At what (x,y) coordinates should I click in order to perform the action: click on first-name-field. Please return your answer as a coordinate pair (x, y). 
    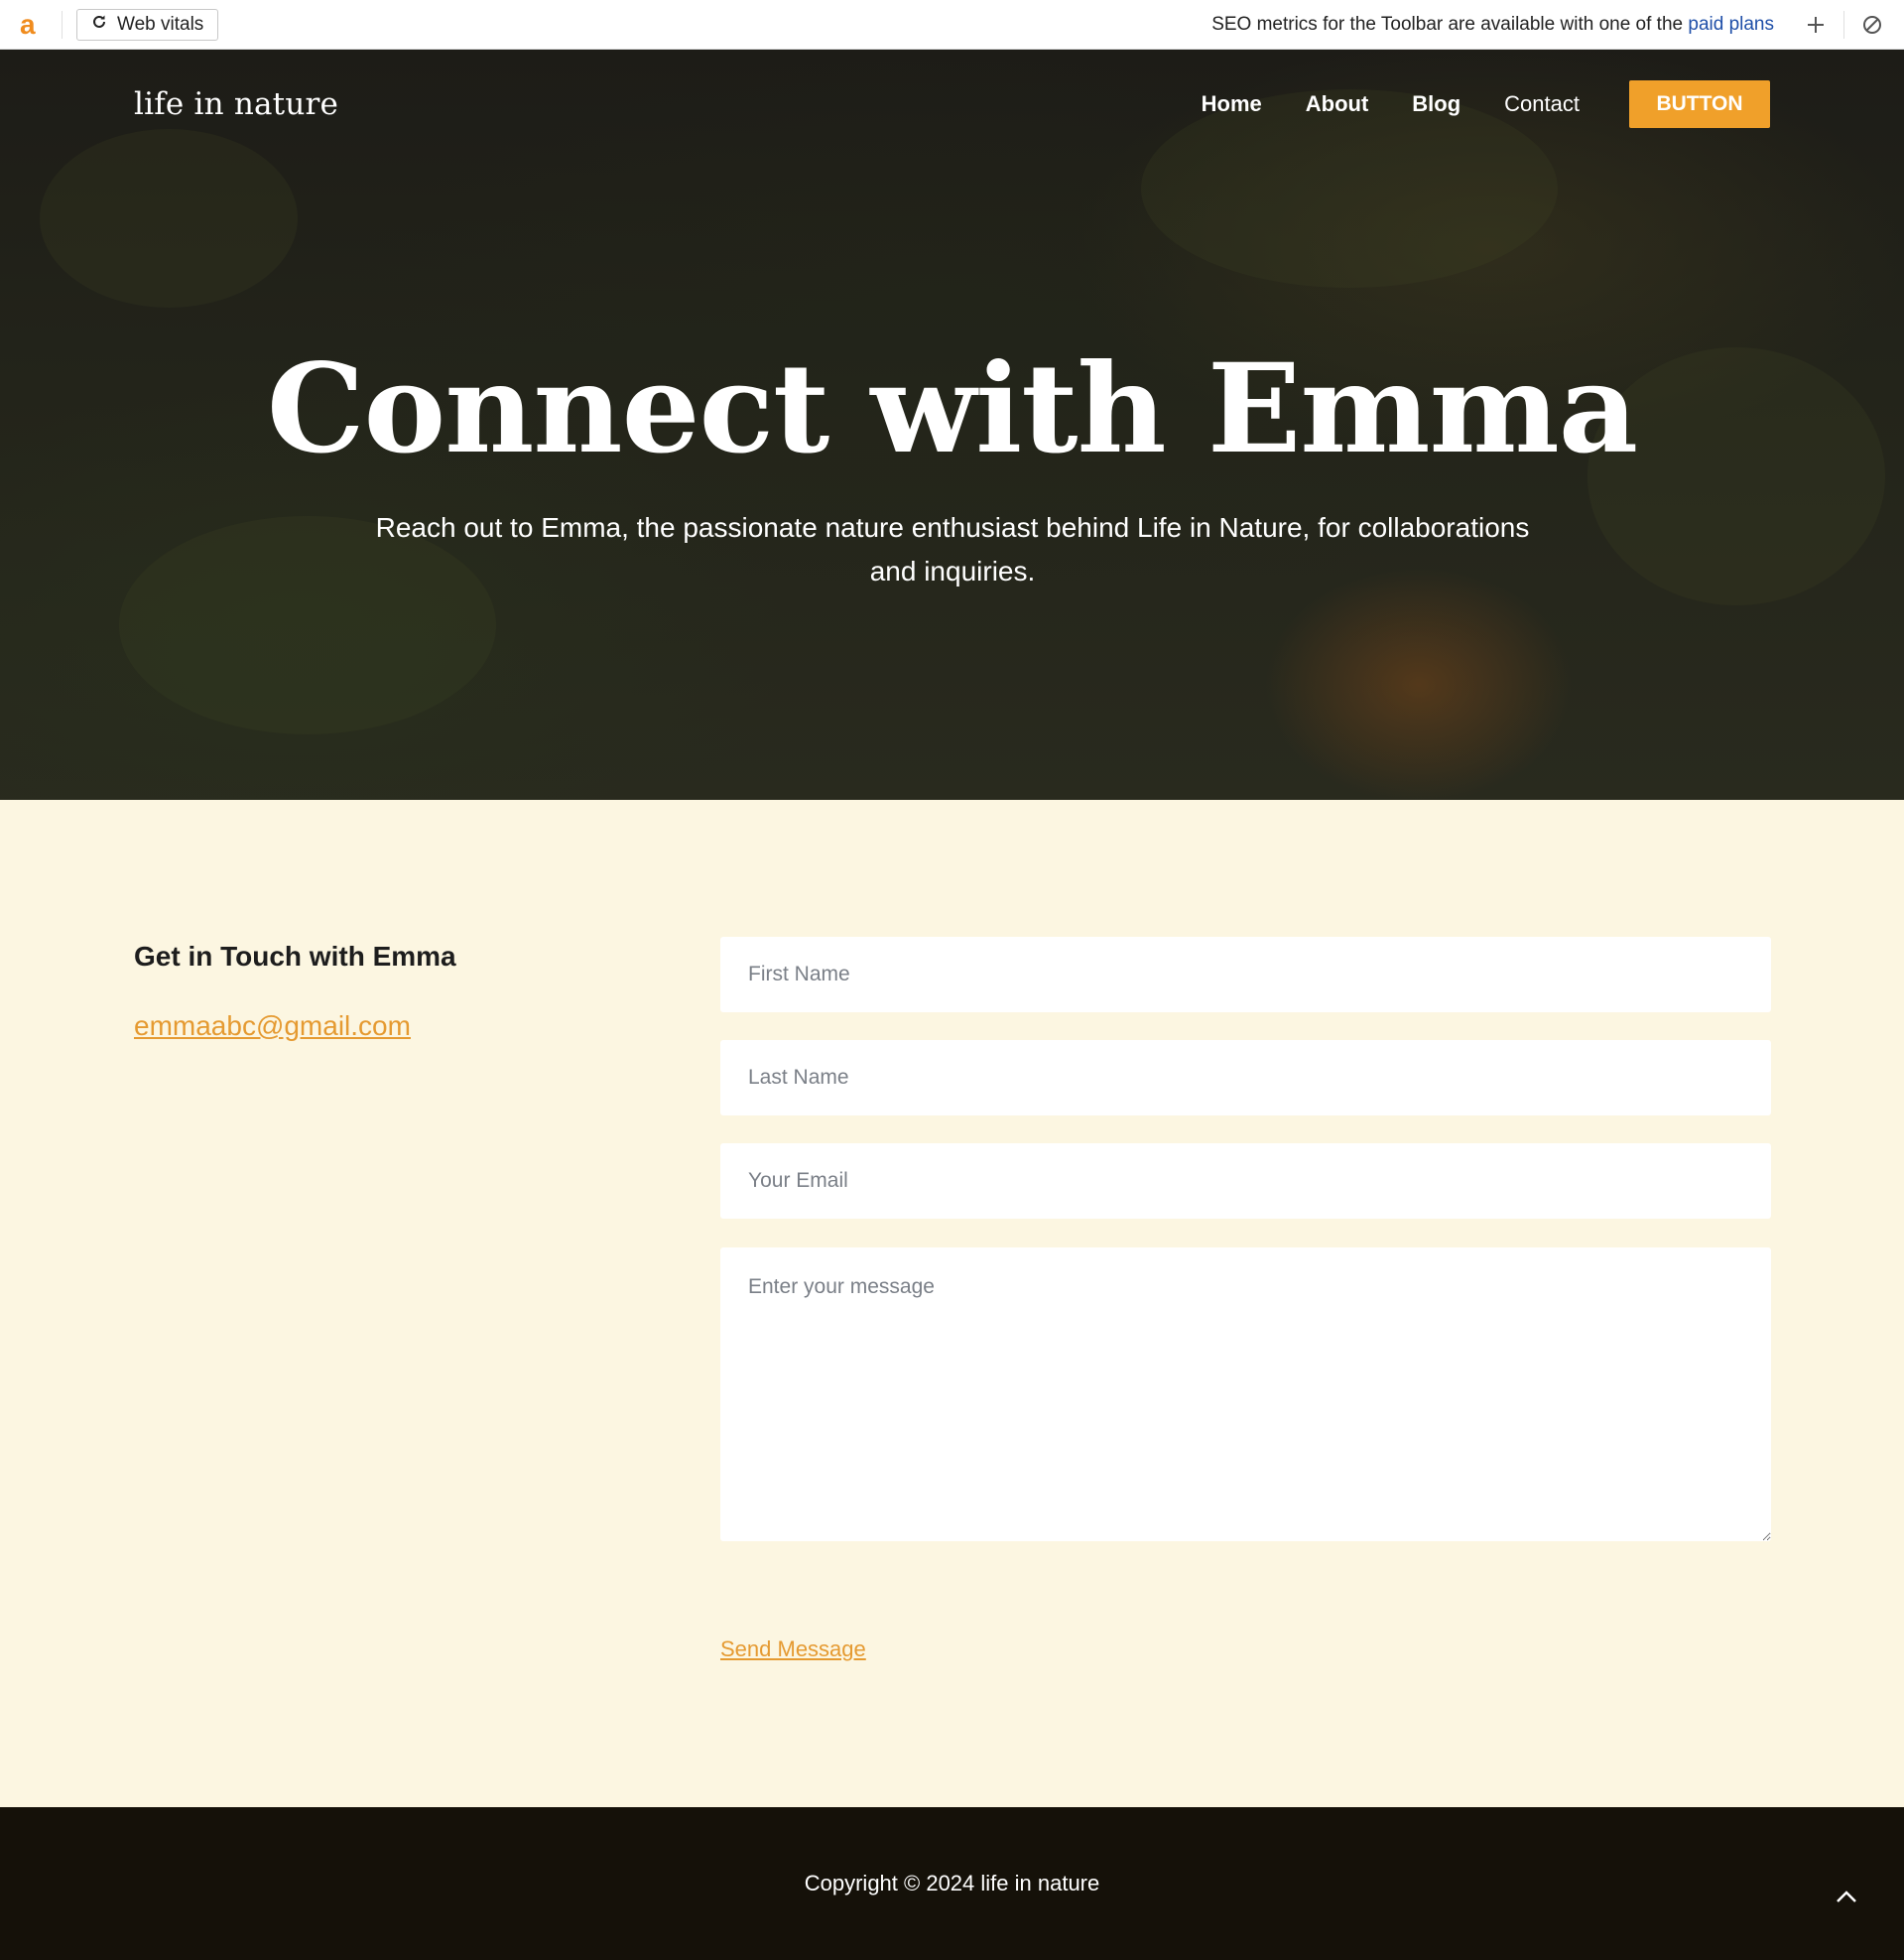
    Looking at the image, I should click on (1245, 974).